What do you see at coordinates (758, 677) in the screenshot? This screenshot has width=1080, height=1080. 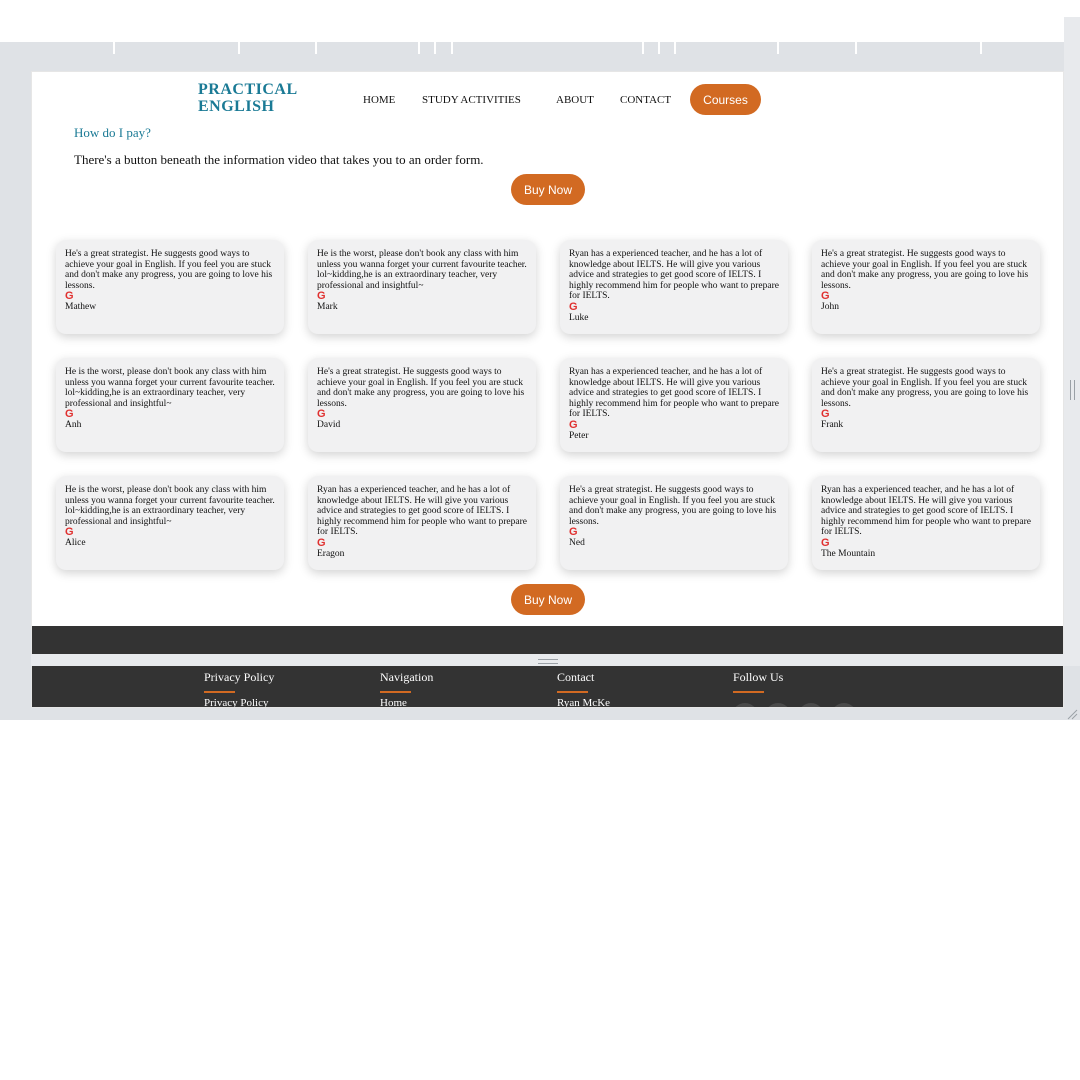 I see `footer-heading: Follow Us` at bounding box center [758, 677].